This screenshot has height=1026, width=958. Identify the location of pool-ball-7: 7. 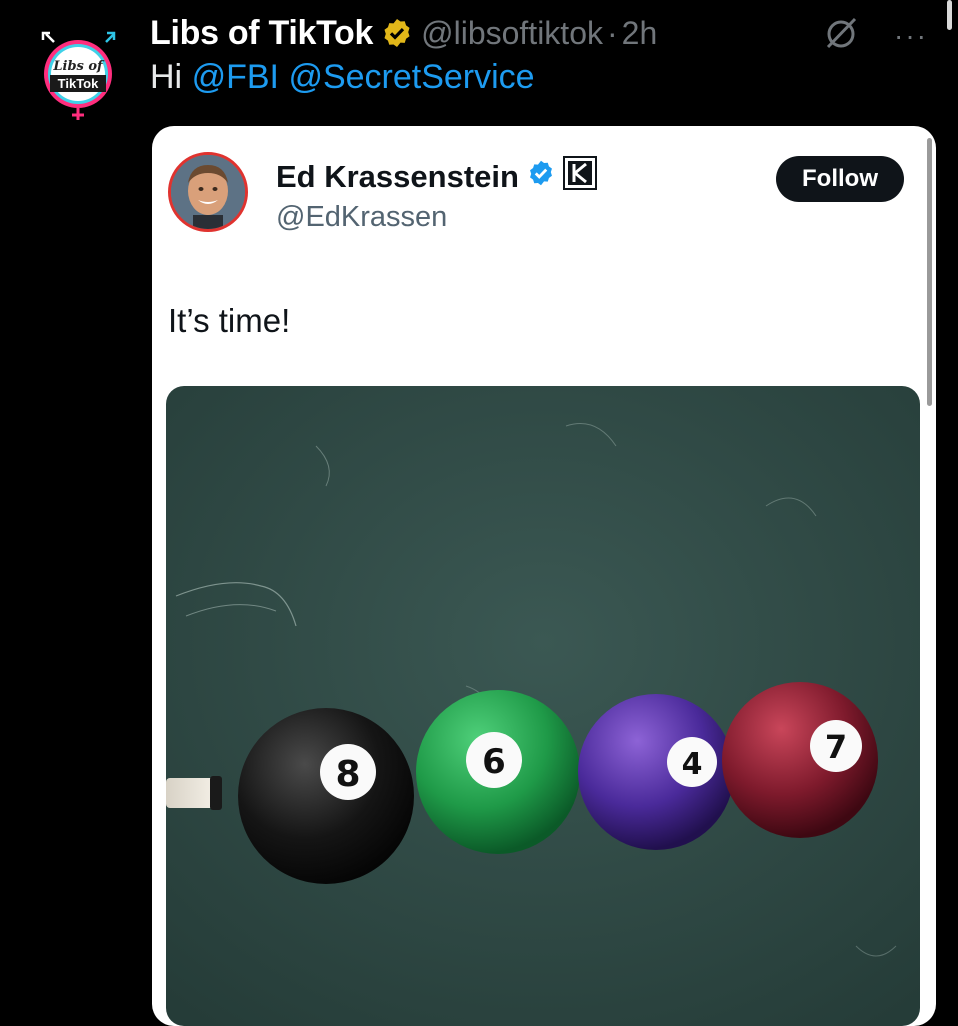
(800, 760).